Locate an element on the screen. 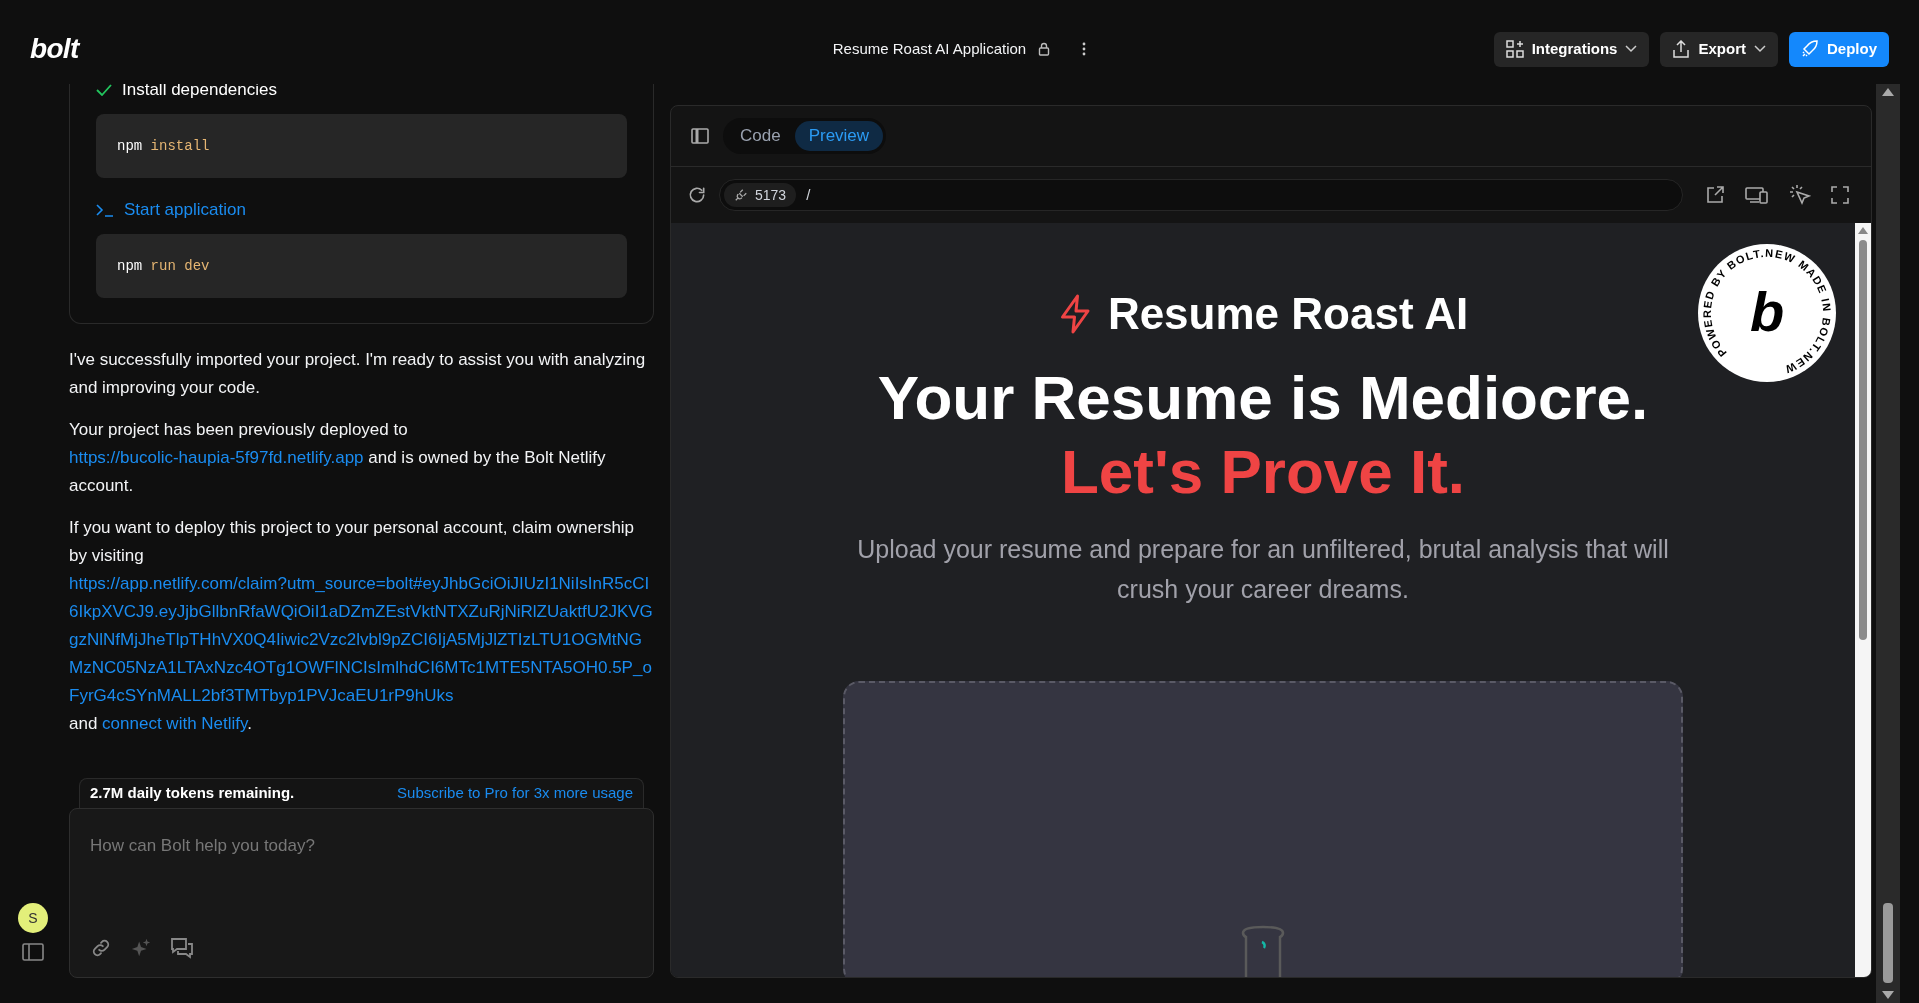  rocket-icon is located at coordinates (1810, 49).